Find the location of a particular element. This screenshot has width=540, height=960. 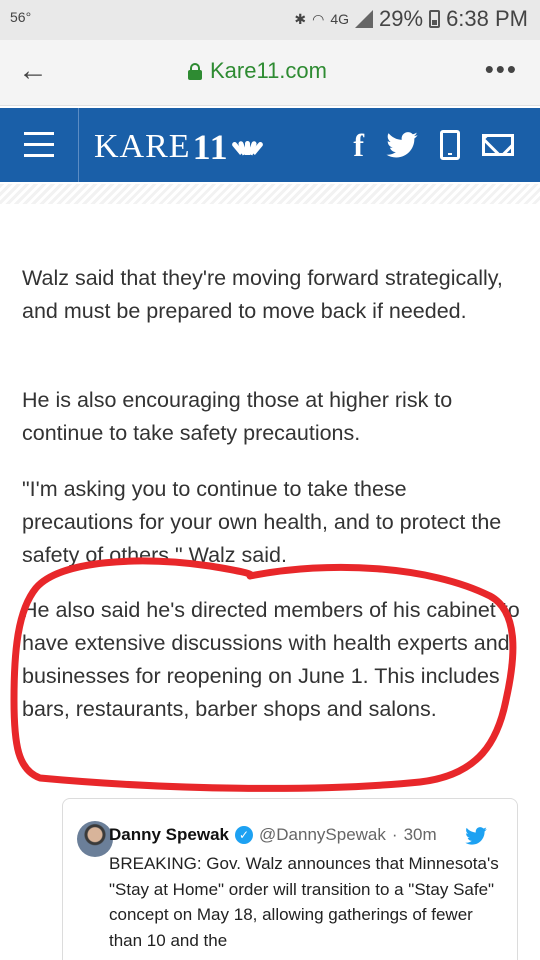

tweet-author-name: Danny Spewak is located at coordinates (169, 835).